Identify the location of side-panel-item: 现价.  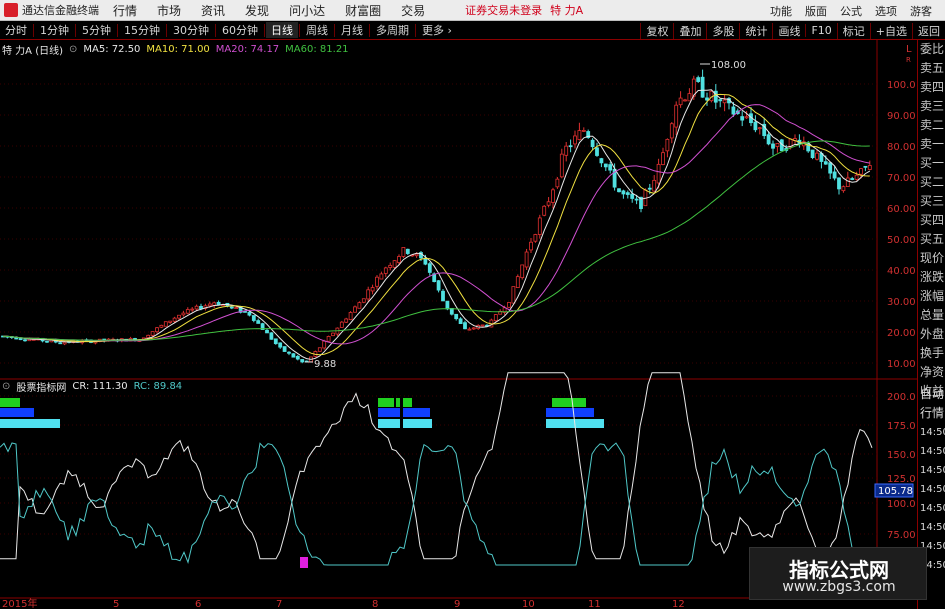
(932, 258).